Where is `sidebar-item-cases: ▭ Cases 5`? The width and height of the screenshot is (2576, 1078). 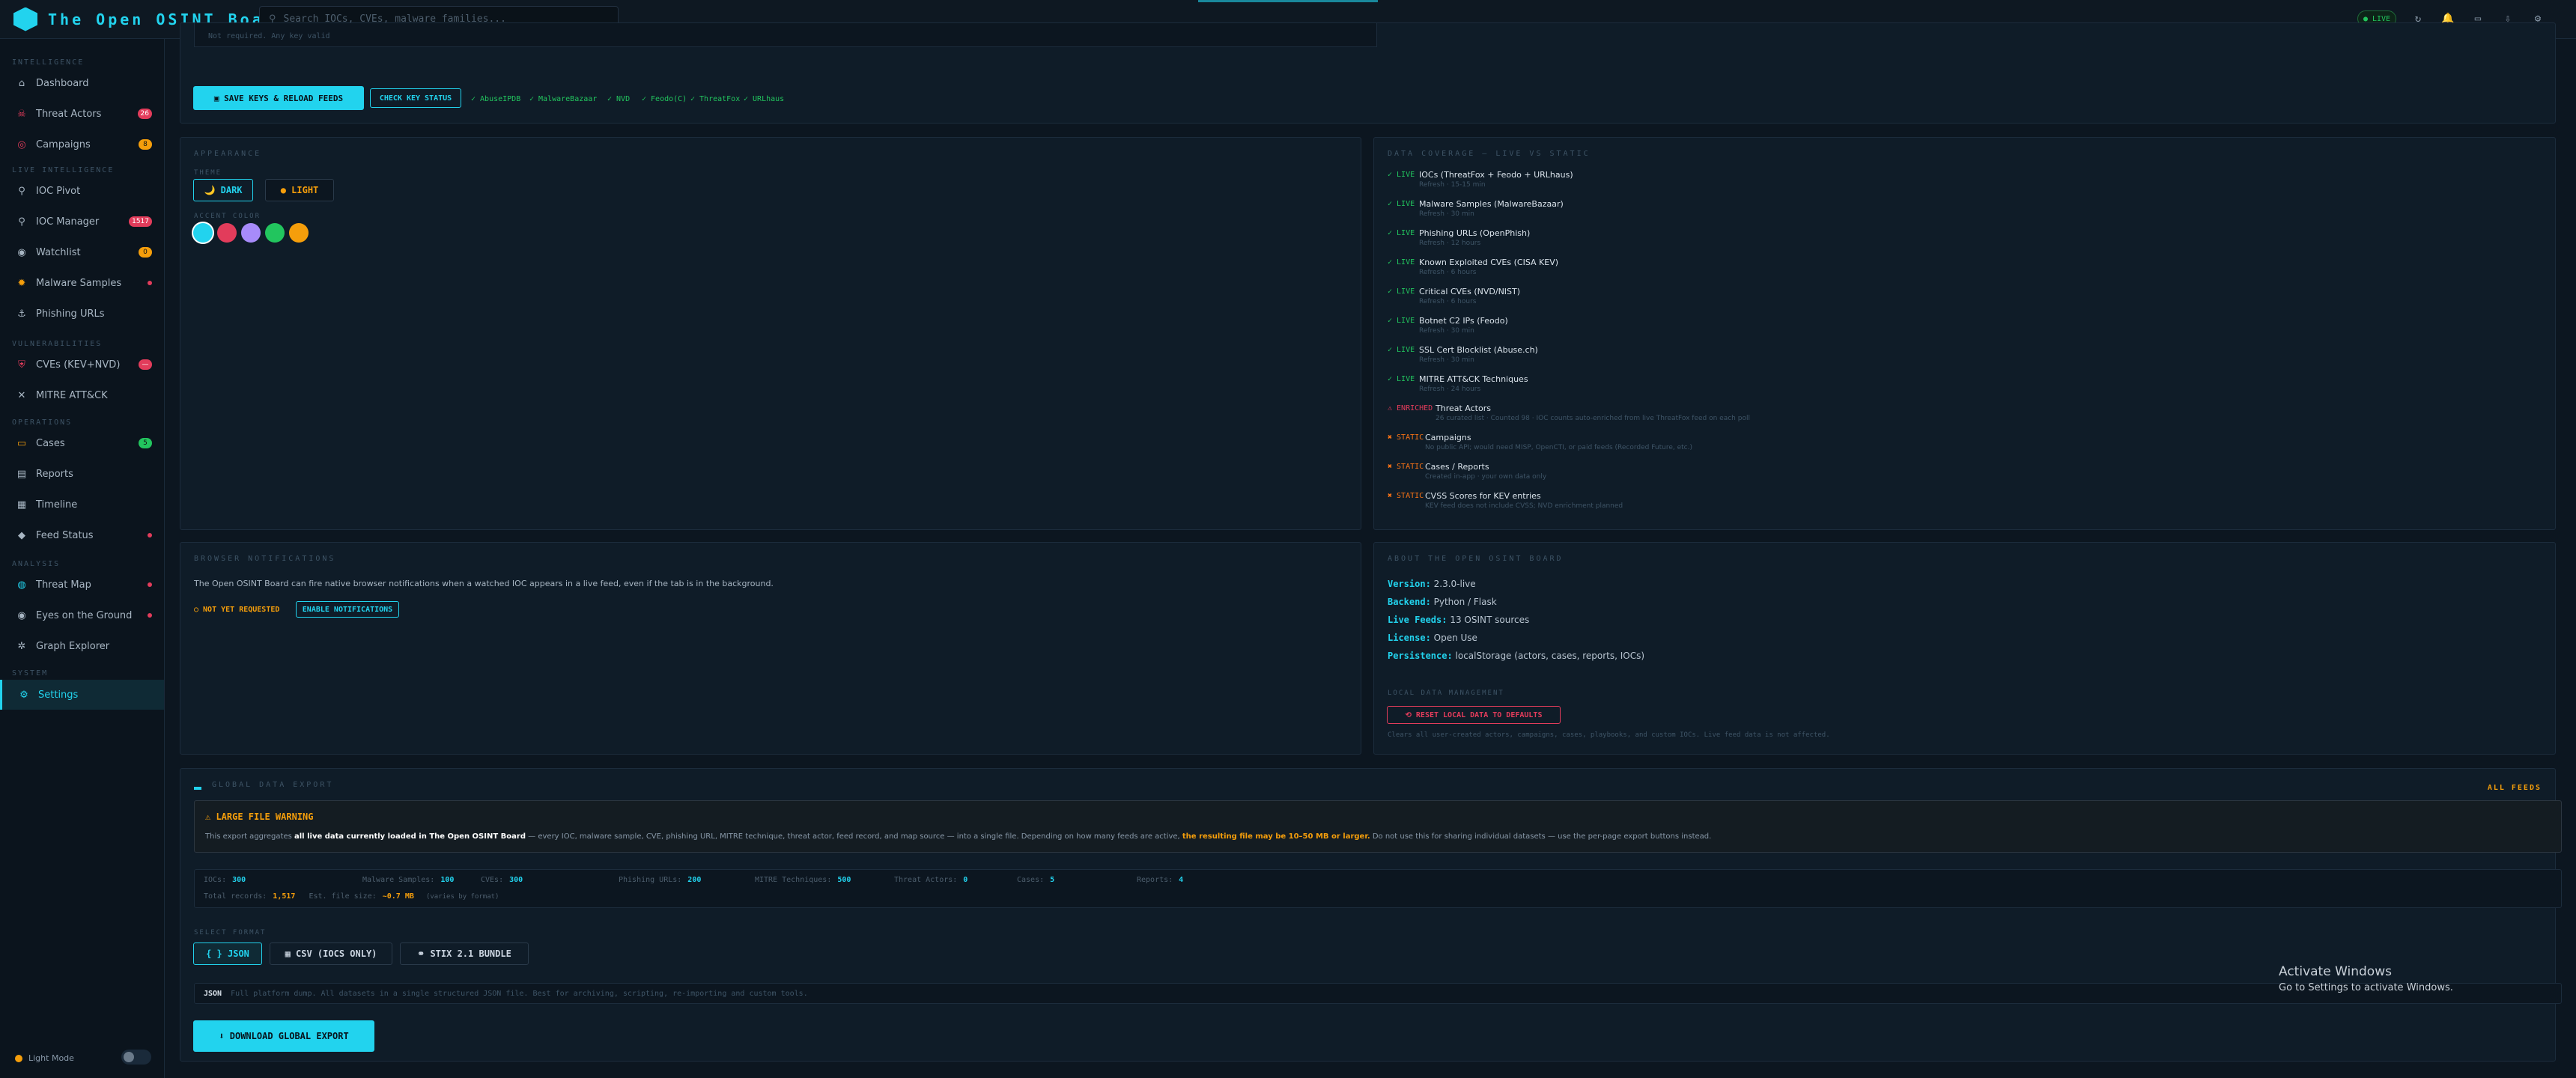 sidebar-item-cases: ▭ Cases 5 is located at coordinates (82, 443).